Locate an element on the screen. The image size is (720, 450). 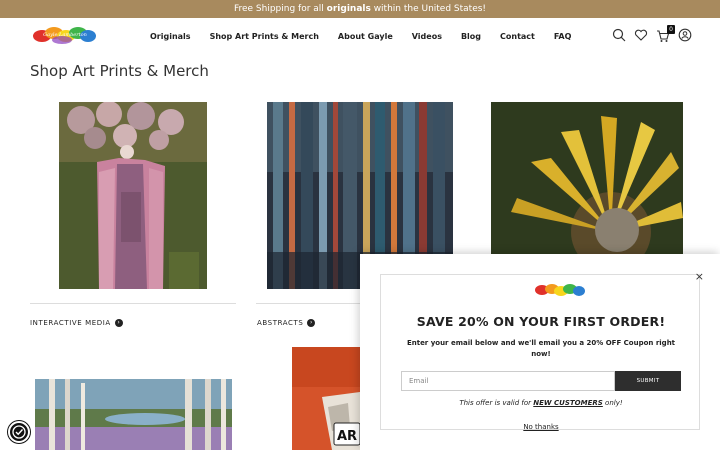
poster-text: AR is located at coordinates (347, 436).